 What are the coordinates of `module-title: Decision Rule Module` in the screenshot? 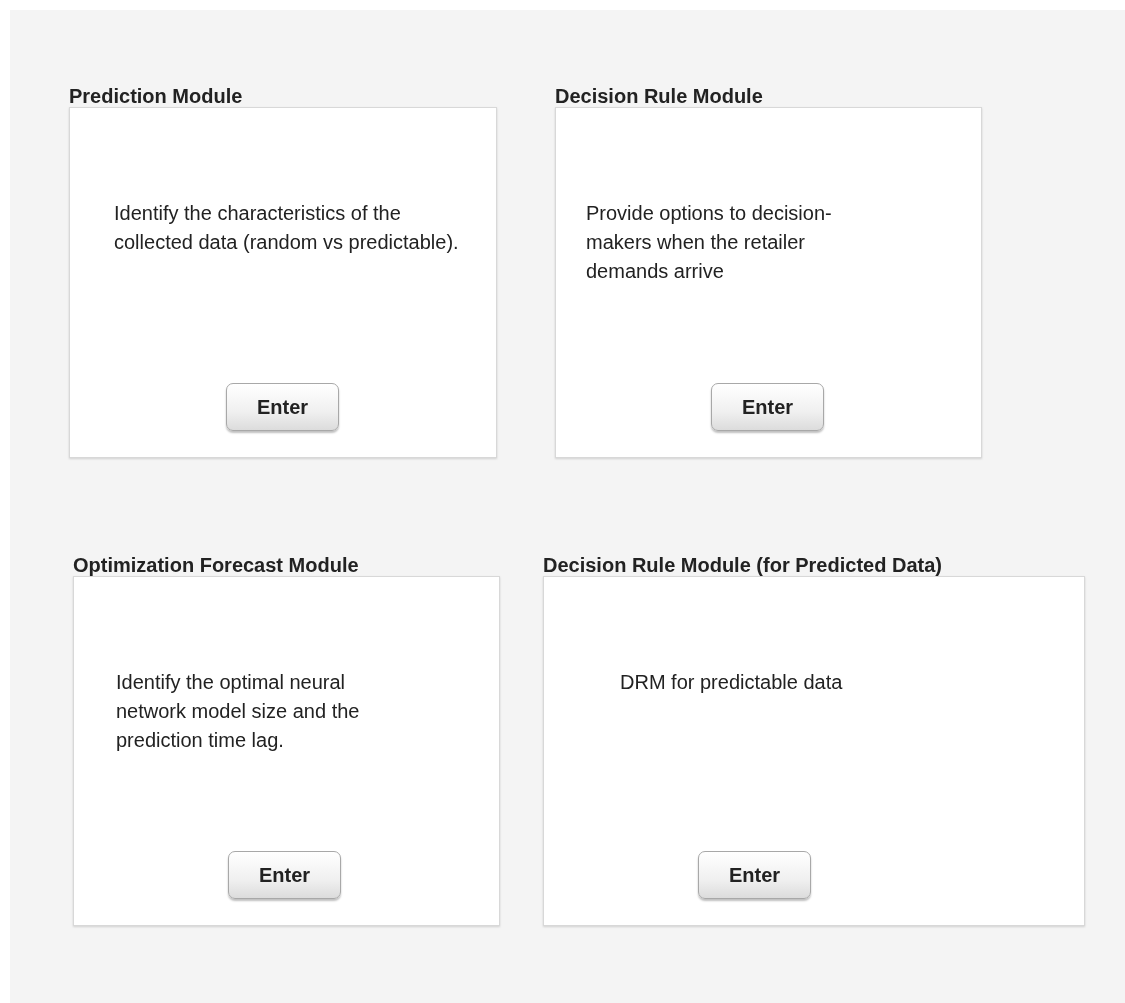 It's located at (659, 96).